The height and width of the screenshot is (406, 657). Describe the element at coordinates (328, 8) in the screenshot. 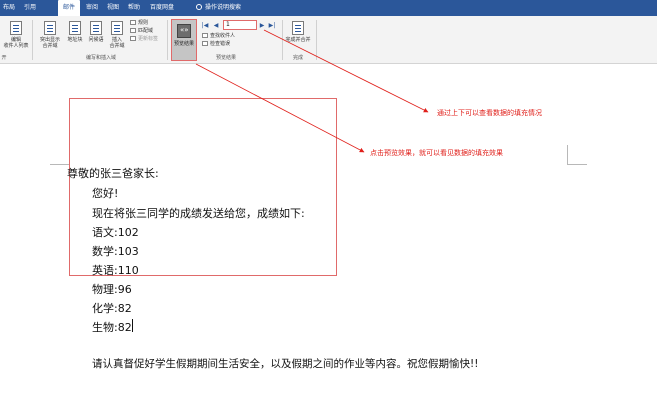

I see `ribbon-tab-bar: 布局 引用 邮件 审阅 视图 帮助 百度网盘 操作说明搜索` at that location.